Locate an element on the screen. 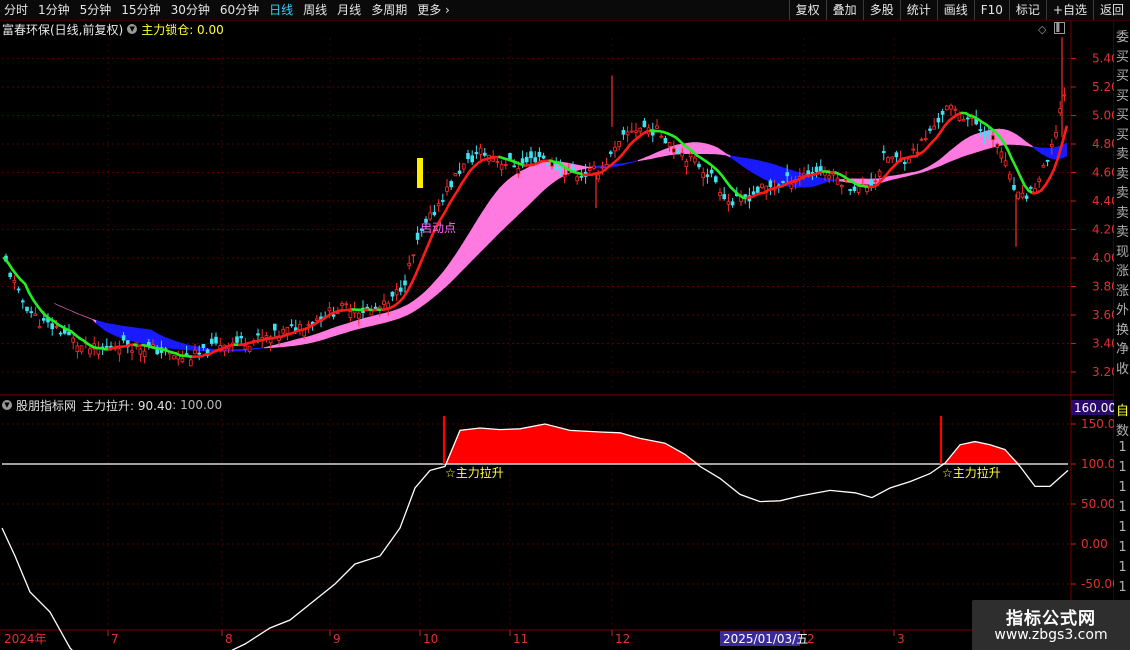 This screenshot has width=1130, height=650. start-point-bar is located at coordinates (420, 173).